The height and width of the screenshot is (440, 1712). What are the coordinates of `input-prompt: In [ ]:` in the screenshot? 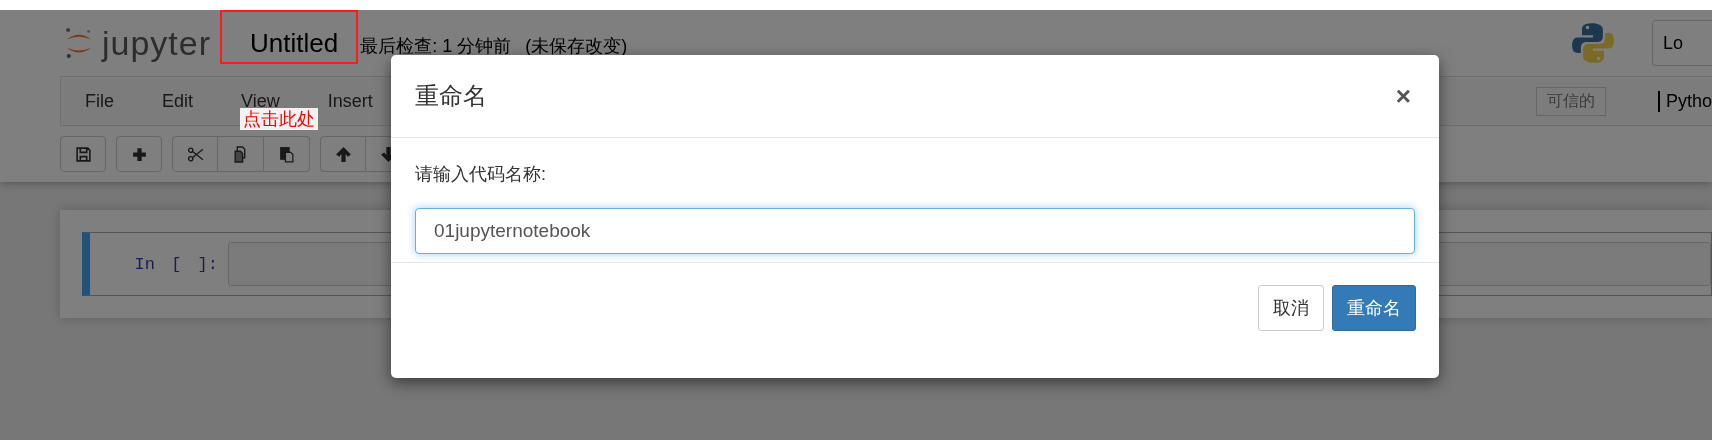 It's located at (175, 264).